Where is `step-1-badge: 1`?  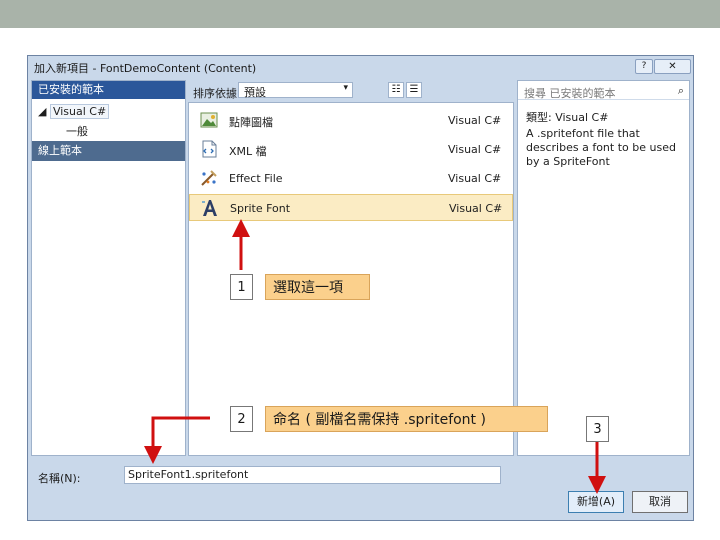 step-1-badge: 1 is located at coordinates (241, 287).